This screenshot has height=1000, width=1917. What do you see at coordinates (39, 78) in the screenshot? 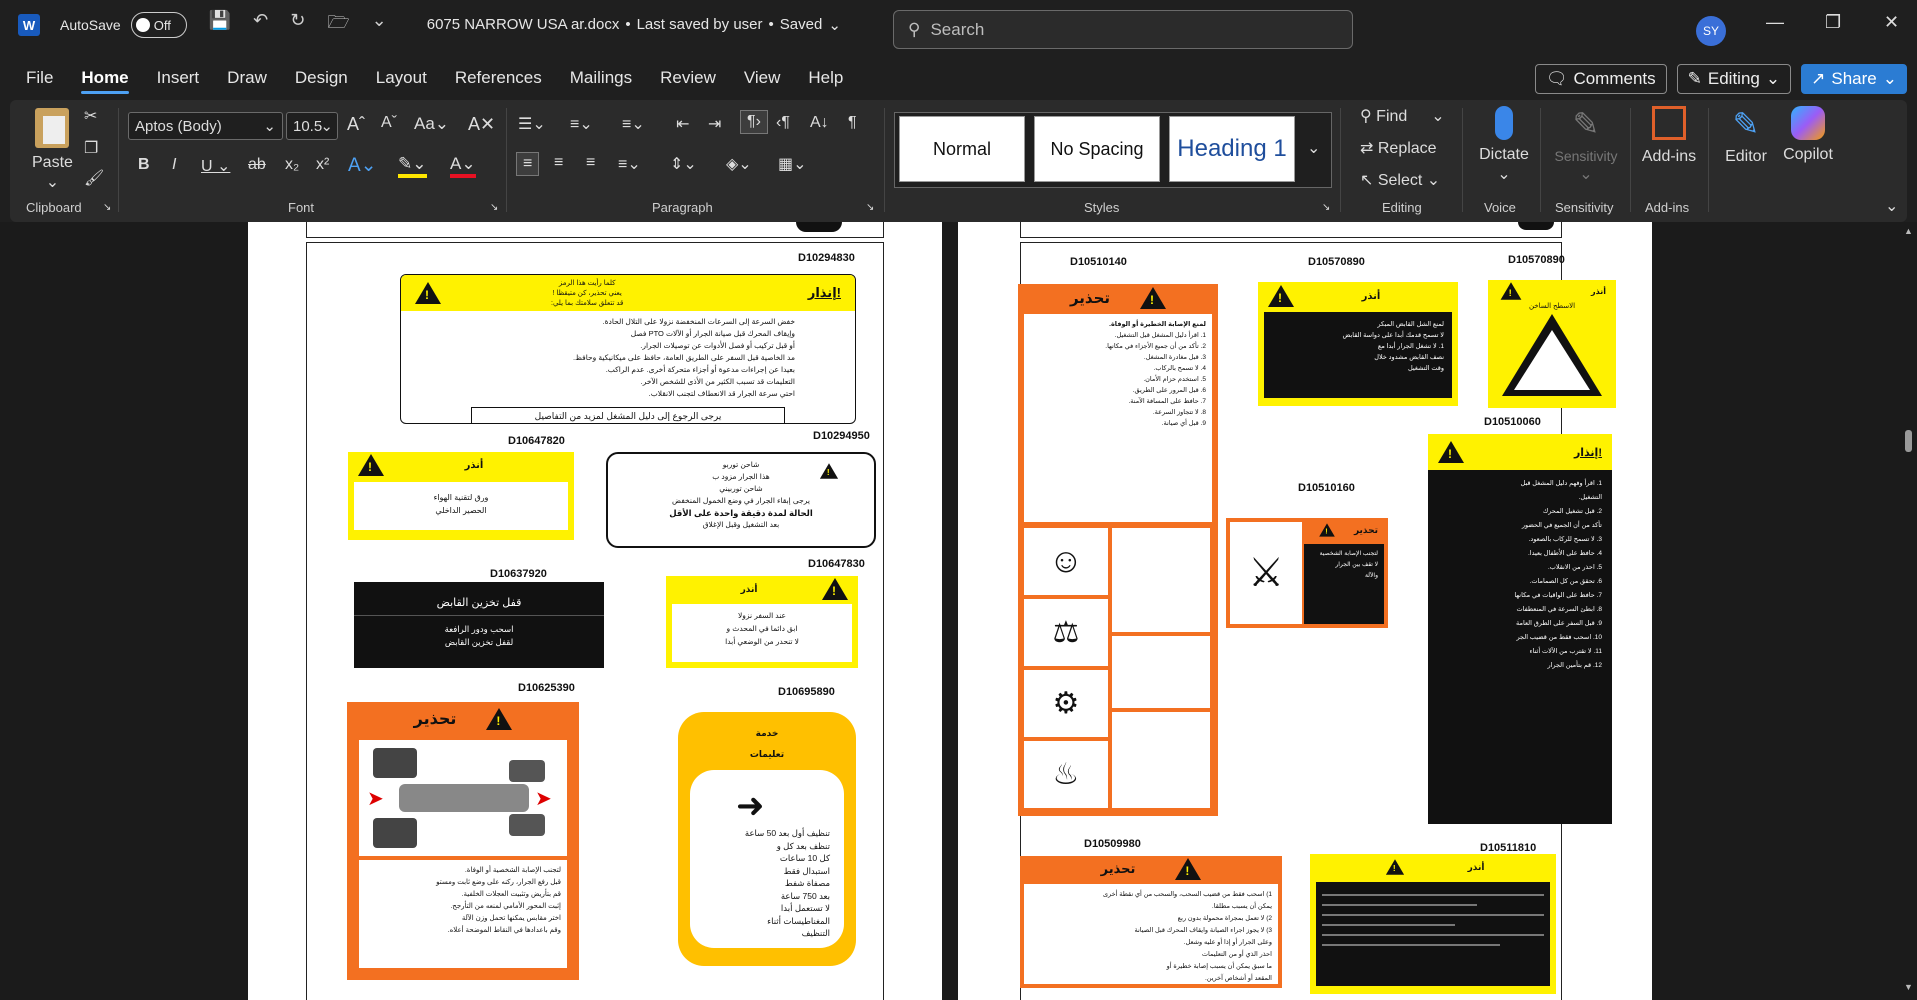
I see `tab-file: File` at bounding box center [39, 78].